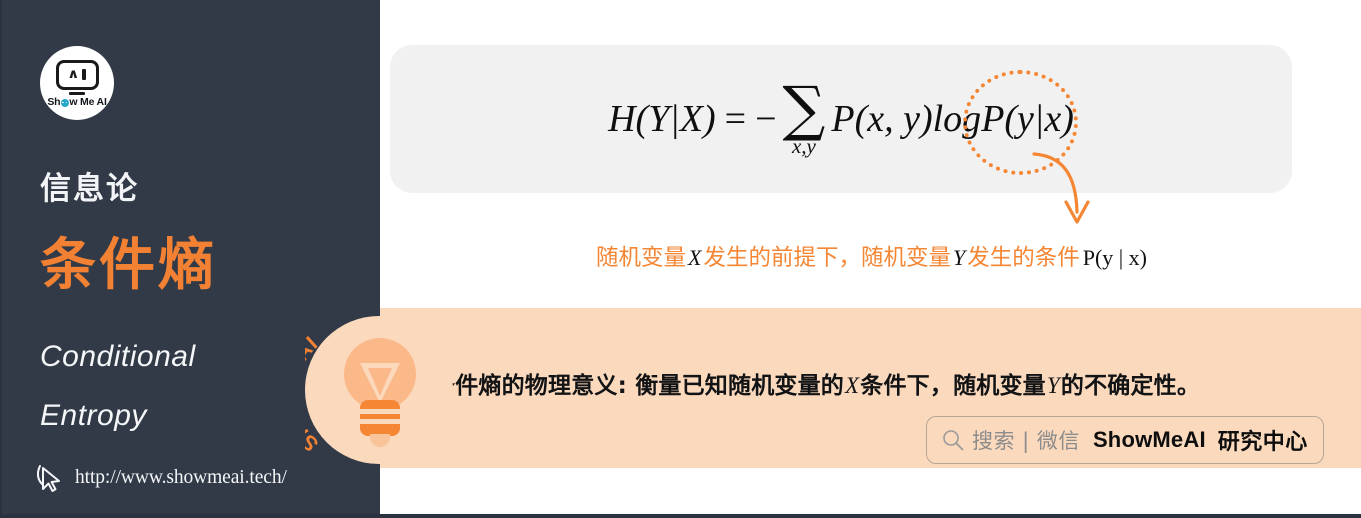 Image resolution: width=1361 pixels, height=518 pixels. Describe the element at coordinates (88, 102) in the screenshot. I see `logo-text-after: w Me AI` at that location.